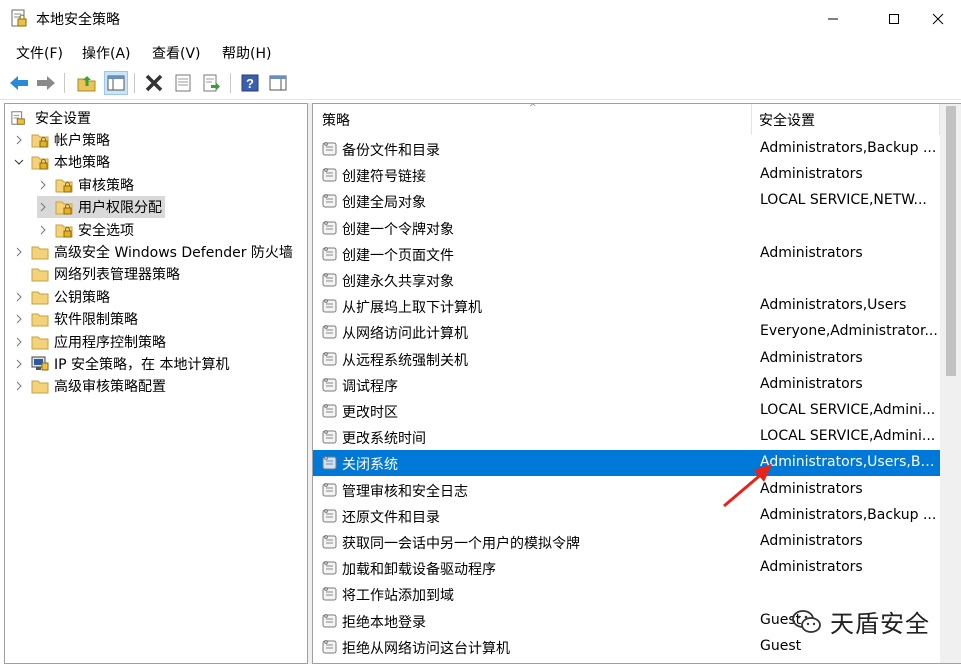 The width and height of the screenshot is (961, 664). Describe the element at coordinates (806, 621) in the screenshot. I see `wechat-icon` at that location.